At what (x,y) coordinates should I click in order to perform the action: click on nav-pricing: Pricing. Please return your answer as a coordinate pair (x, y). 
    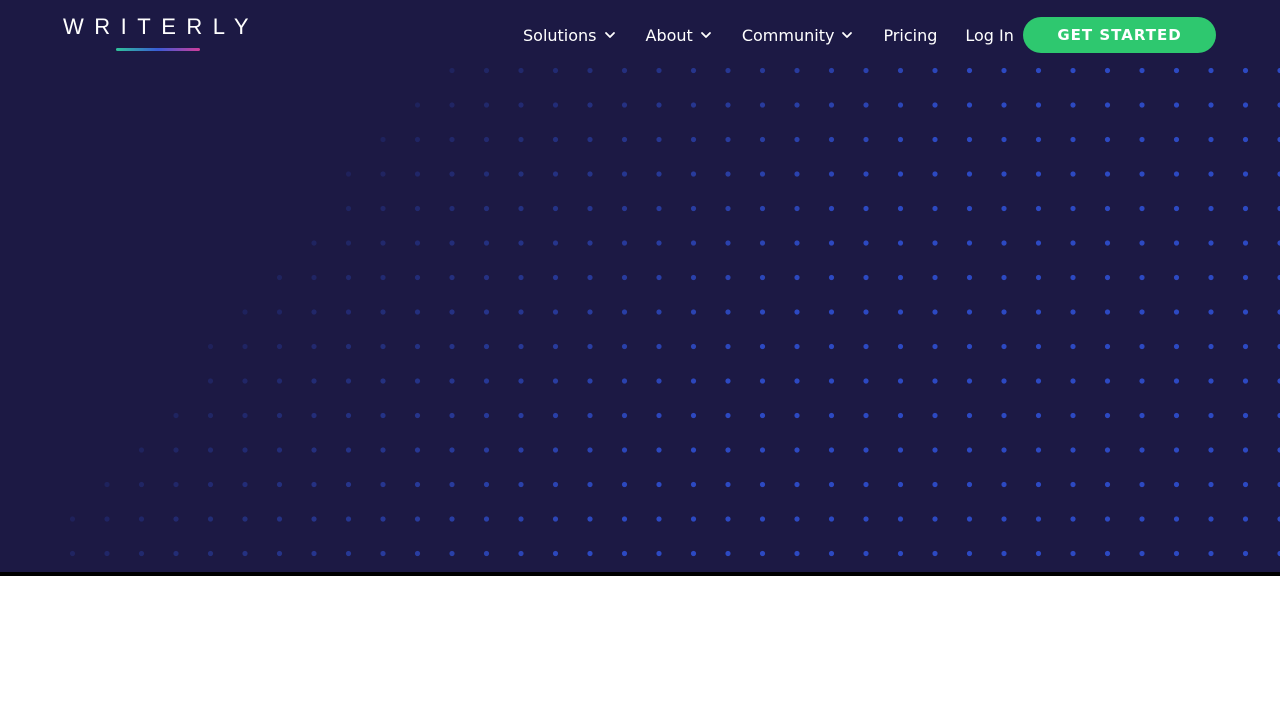
    Looking at the image, I should click on (910, 35).